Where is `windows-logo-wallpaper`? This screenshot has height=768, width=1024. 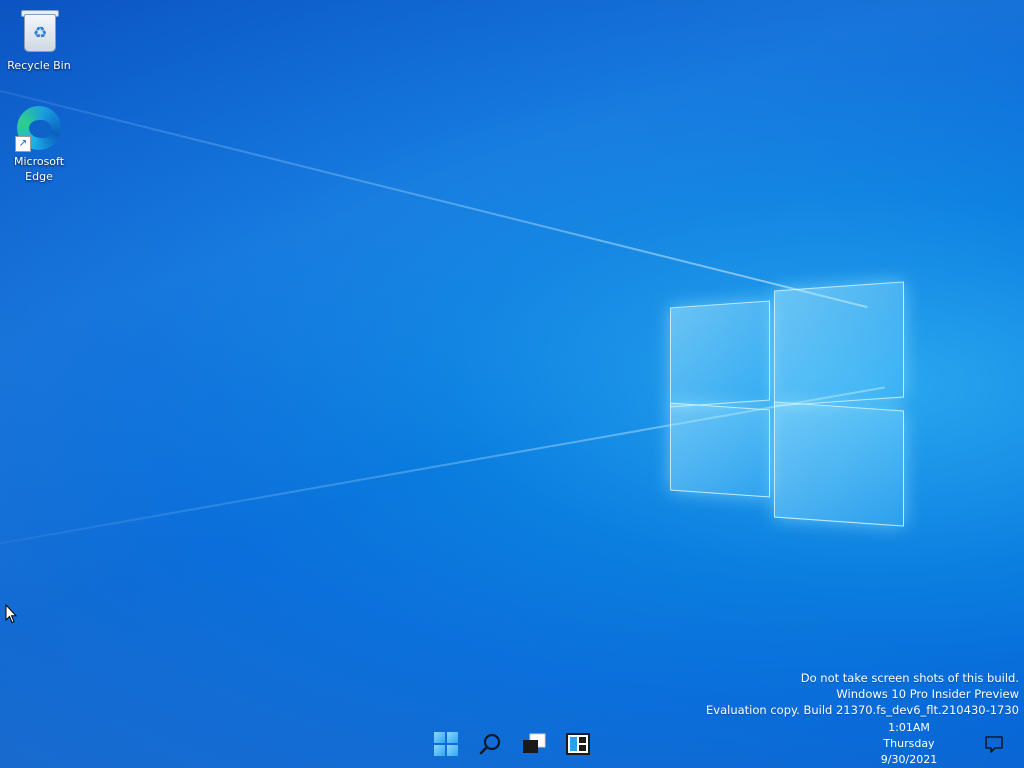 windows-logo-wallpaper is located at coordinates (788, 404).